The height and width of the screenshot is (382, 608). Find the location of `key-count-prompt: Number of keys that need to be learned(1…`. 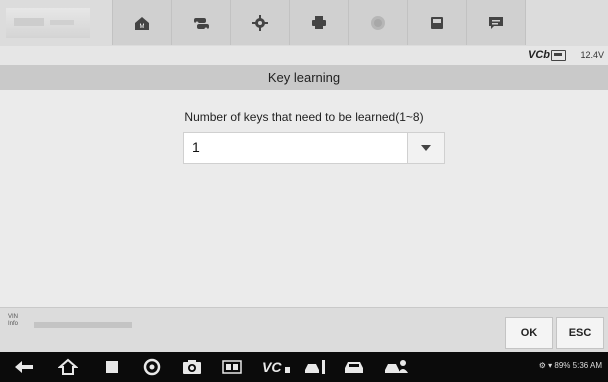

key-count-prompt: Number of keys that need to be learned(1… is located at coordinates (304, 117).